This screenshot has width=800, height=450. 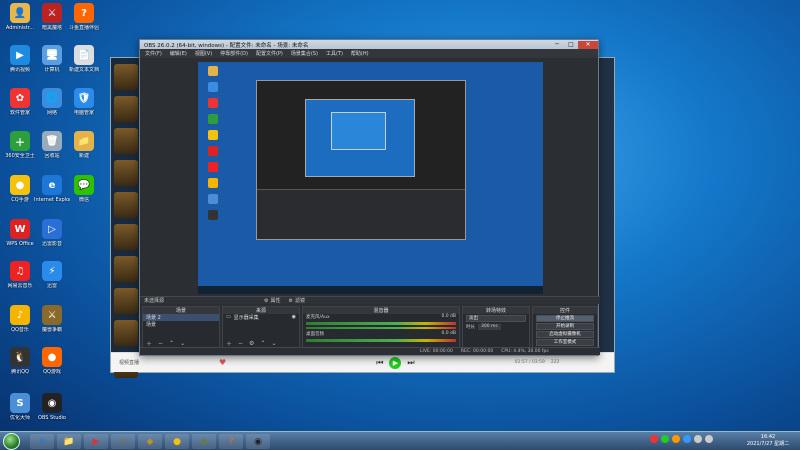 What do you see at coordinates (269, 53) in the screenshot?
I see `menu-item: 配置文件(P)` at bounding box center [269, 53].